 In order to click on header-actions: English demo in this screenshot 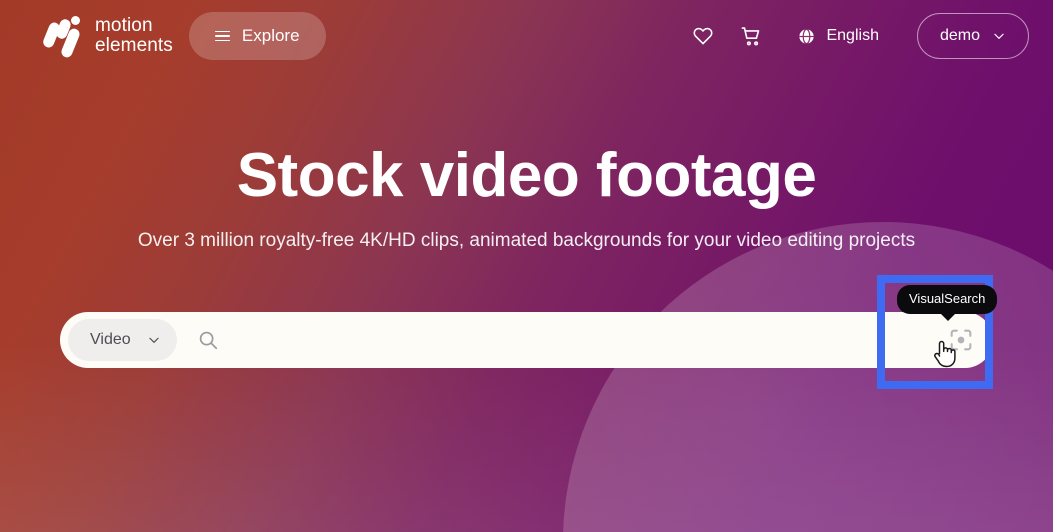, I will do `click(860, 36)`.